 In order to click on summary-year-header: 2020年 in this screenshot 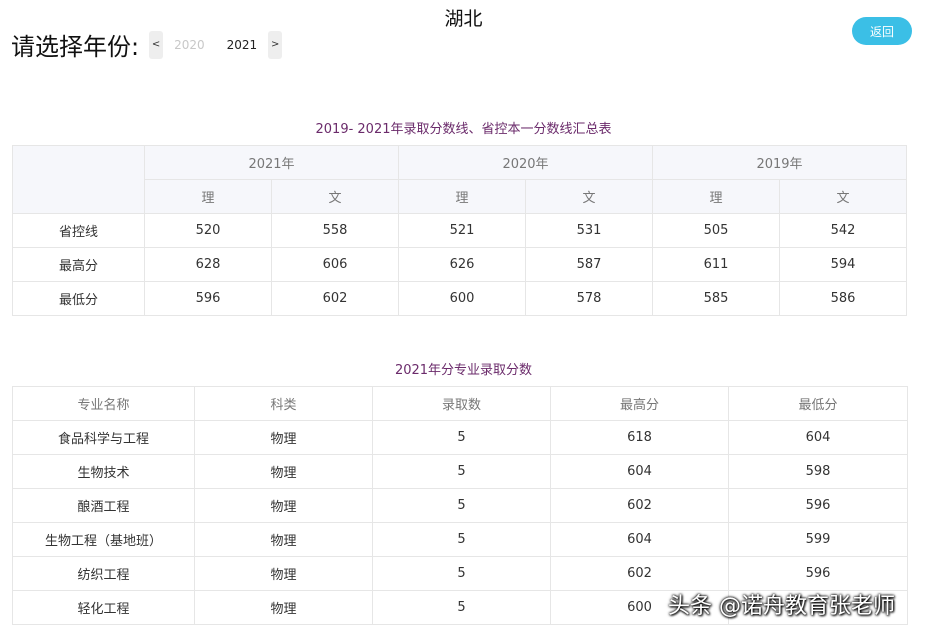, I will do `click(525, 162)`.